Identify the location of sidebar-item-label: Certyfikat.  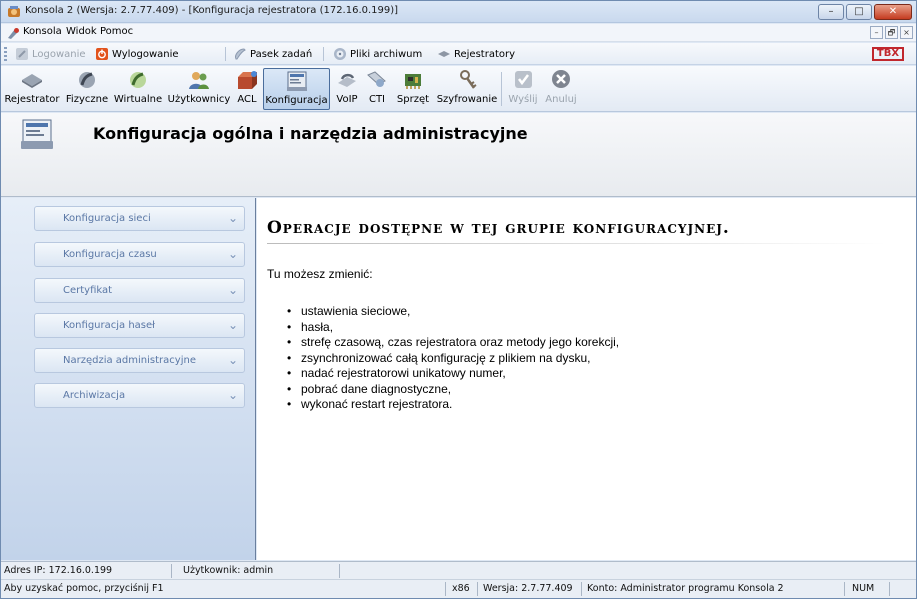
(88, 290).